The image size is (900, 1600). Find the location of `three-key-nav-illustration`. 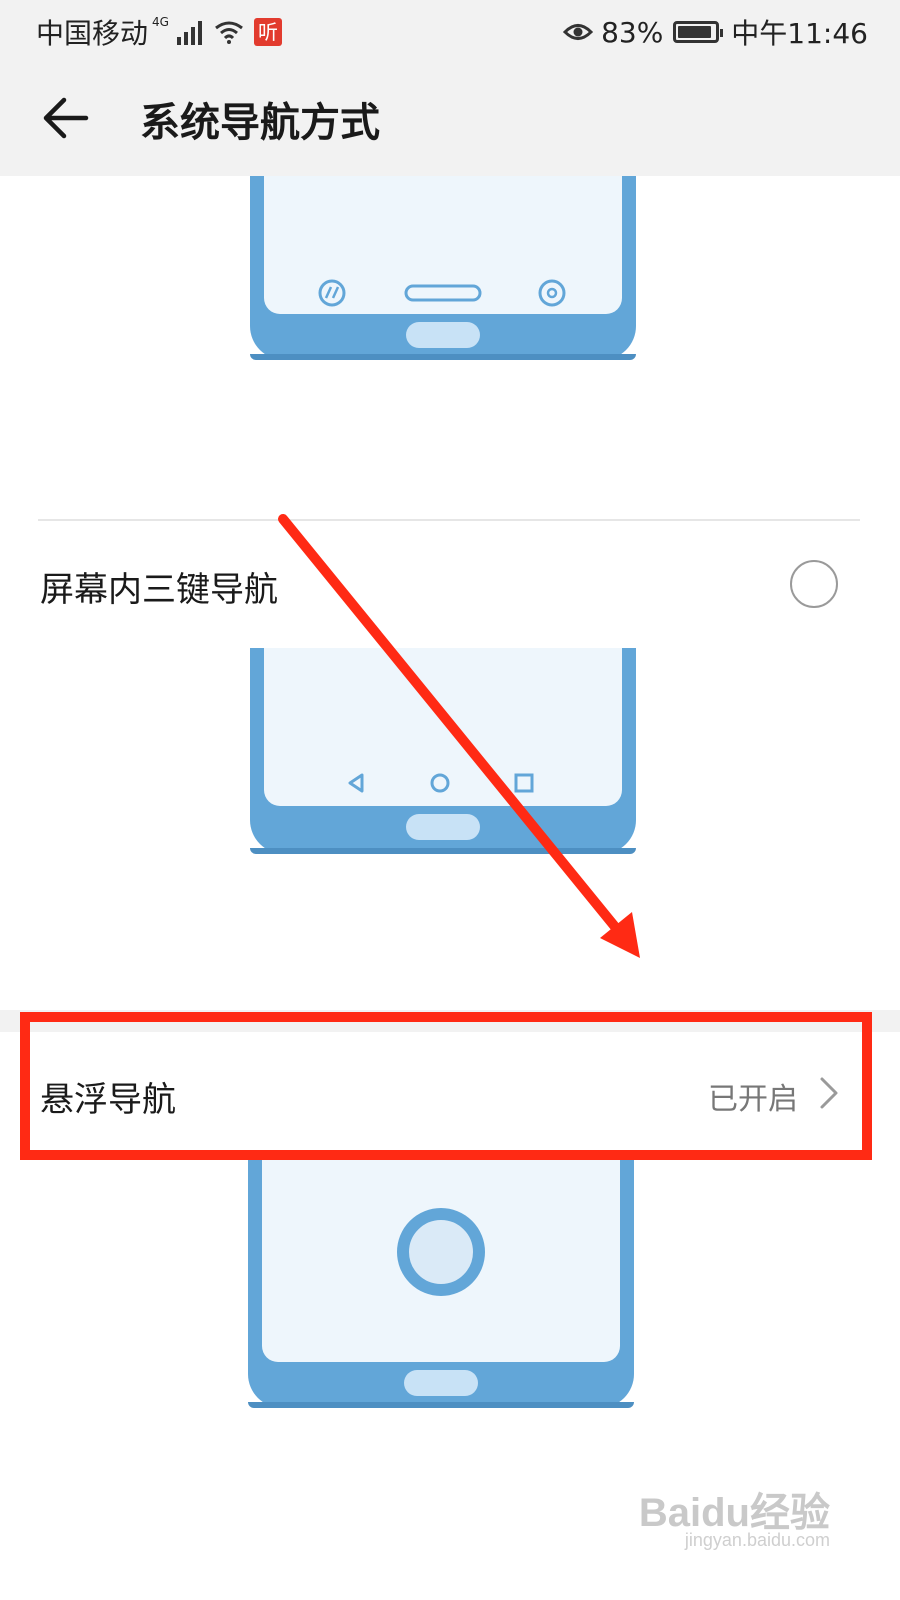

three-key-nav-illustration is located at coordinates (443, 751).